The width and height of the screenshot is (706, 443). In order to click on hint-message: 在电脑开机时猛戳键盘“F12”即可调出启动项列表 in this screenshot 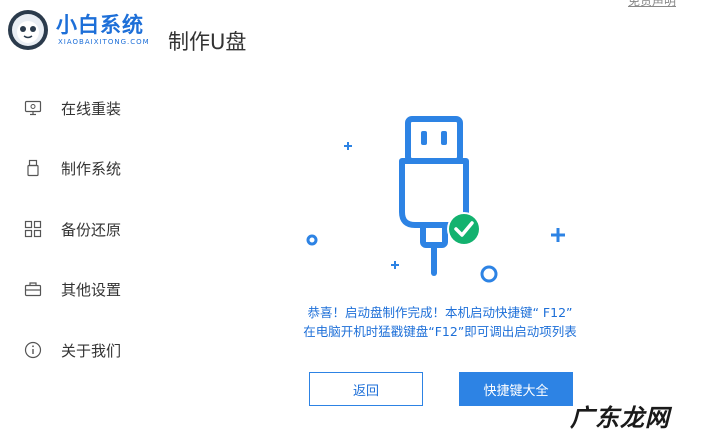, I will do `click(440, 331)`.